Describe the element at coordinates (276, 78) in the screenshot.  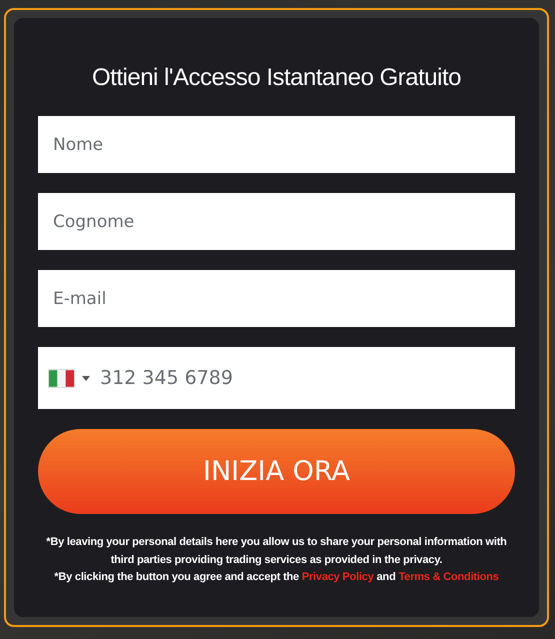
I see `form-title: Ottieni l'Accesso Istantaneo Gratuito` at that location.